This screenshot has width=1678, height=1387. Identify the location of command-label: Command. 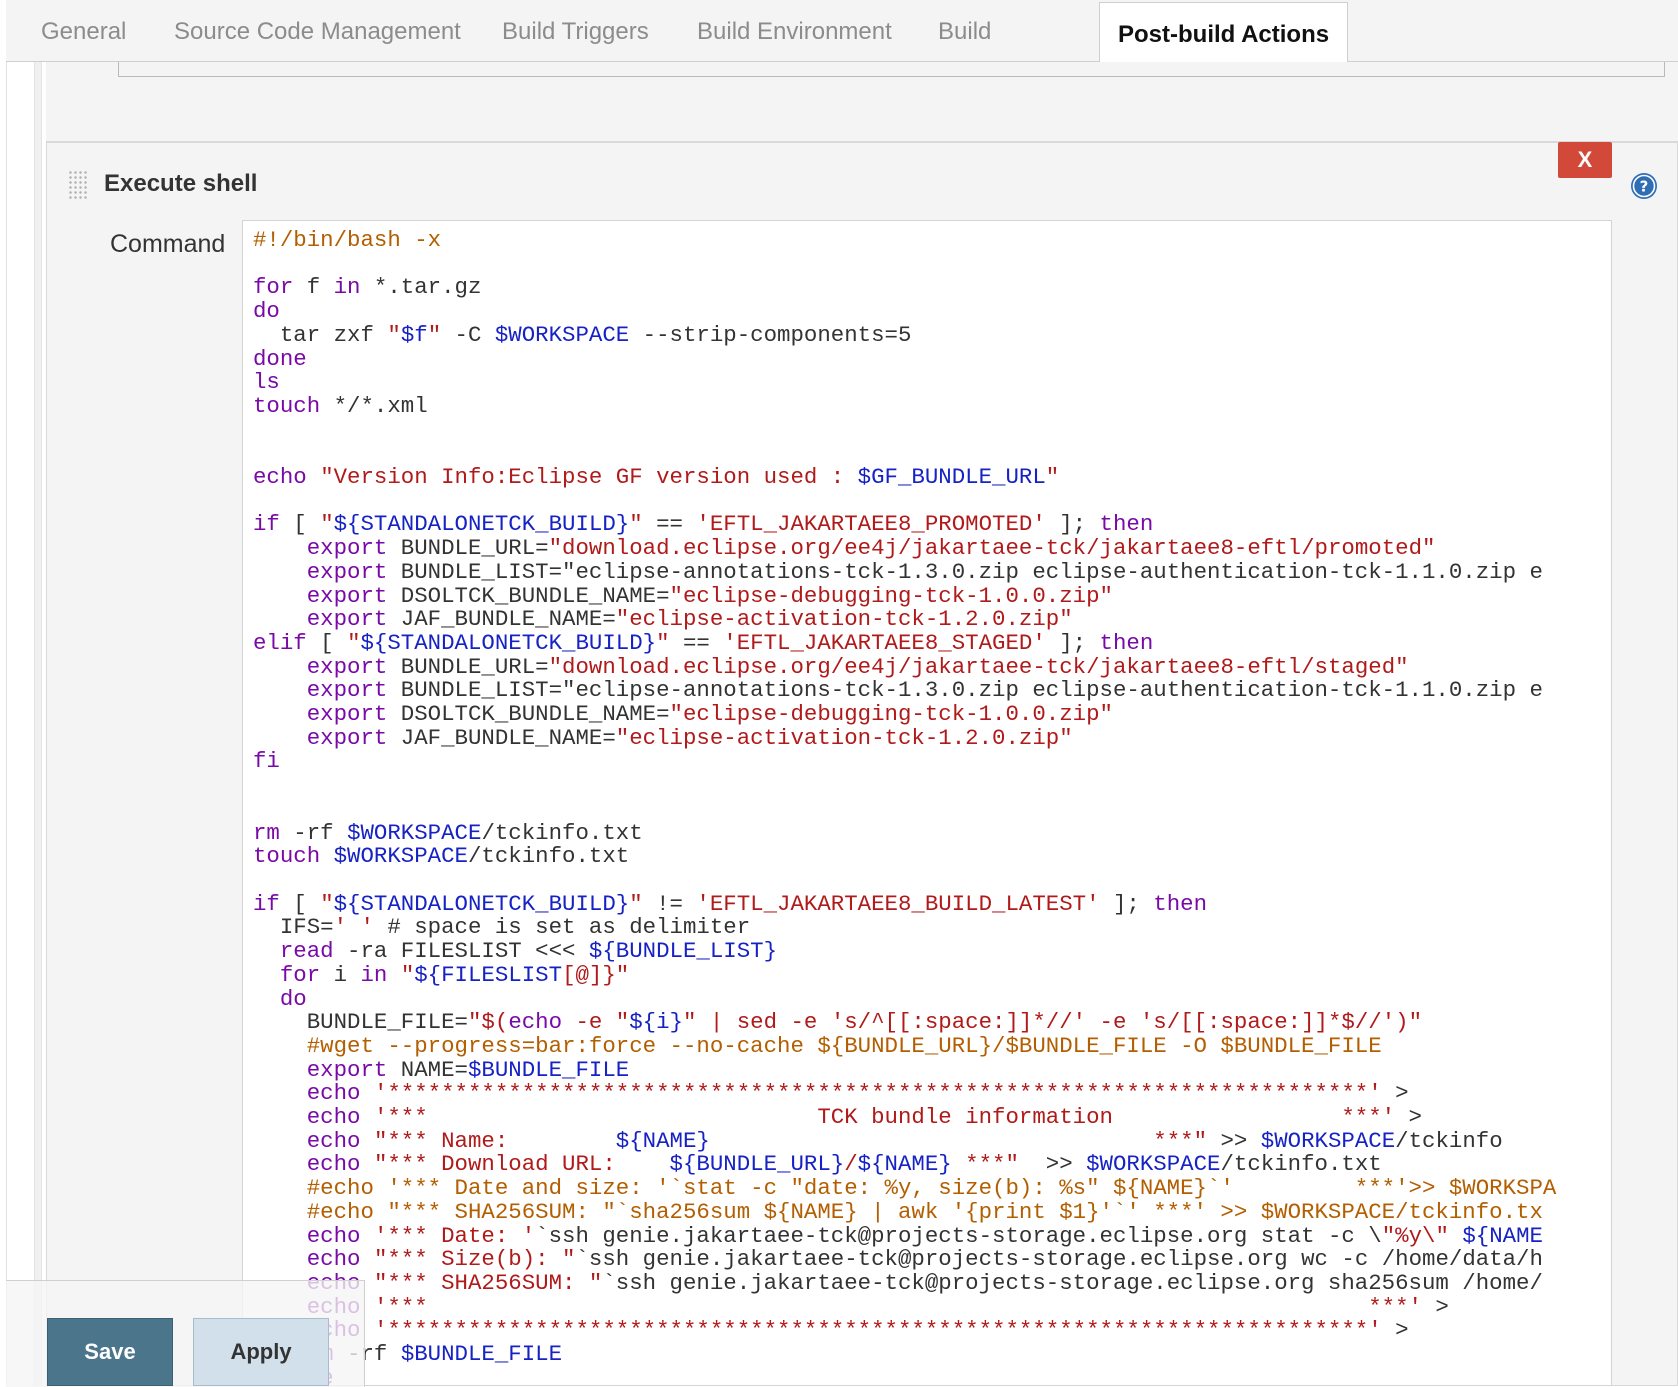
(168, 244).